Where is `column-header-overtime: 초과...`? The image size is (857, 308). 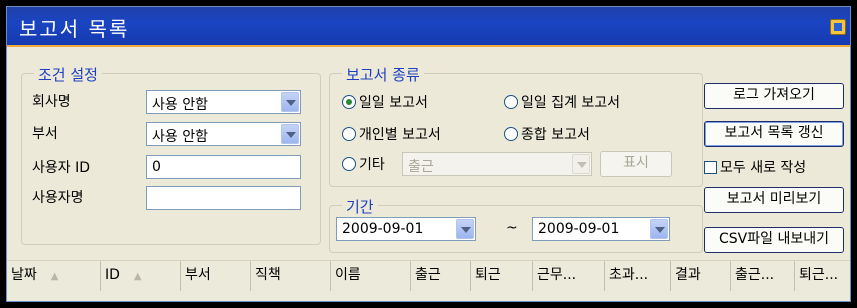
column-header-overtime: 초과... is located at coordinates (638, 276).